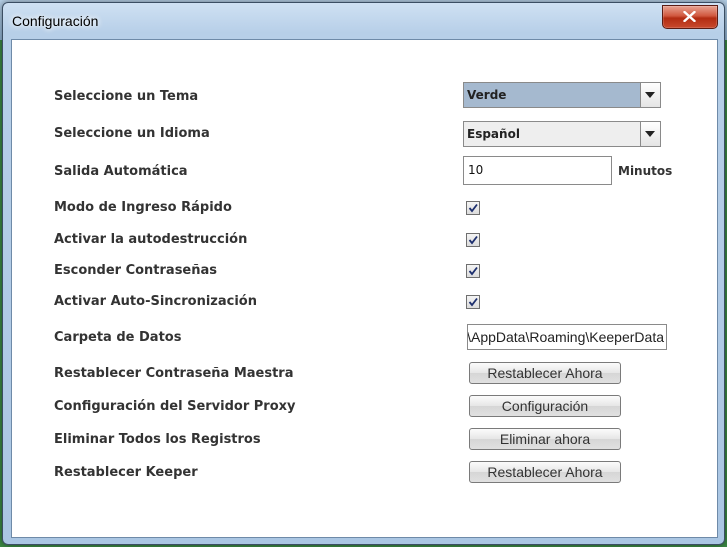 Image resolution: width=727 pixels, height=547 pixels. I want to click on close-button, so click(690, 17).